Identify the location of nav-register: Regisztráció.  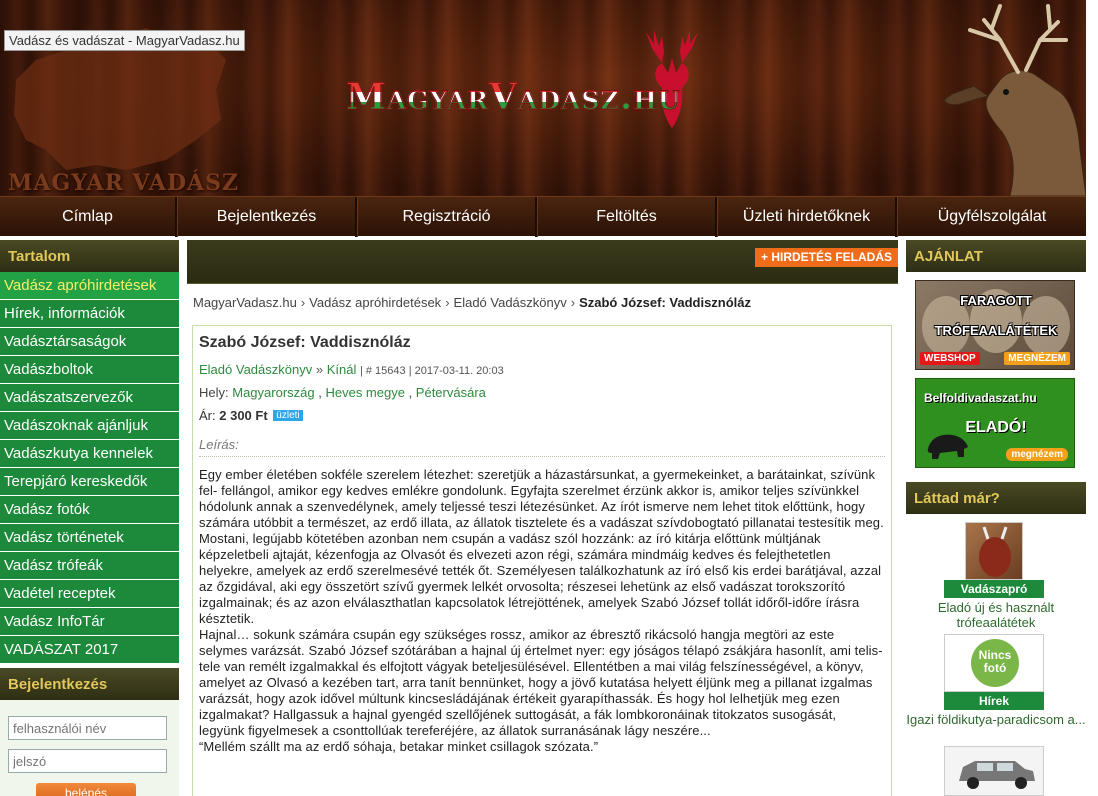
(447, 217).